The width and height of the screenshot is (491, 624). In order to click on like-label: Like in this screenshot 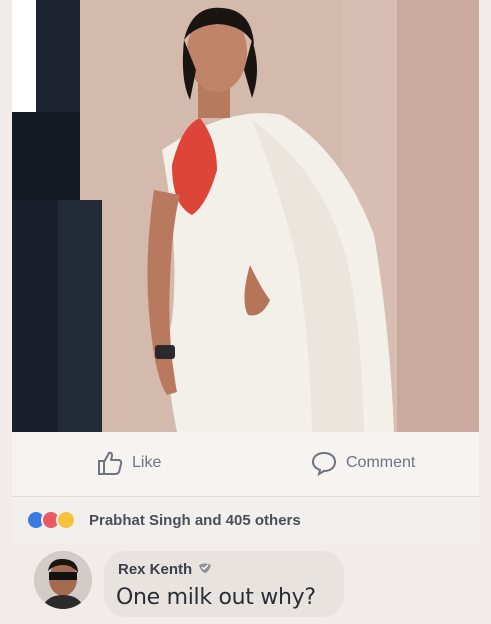, I will do `click(147, 462)`.